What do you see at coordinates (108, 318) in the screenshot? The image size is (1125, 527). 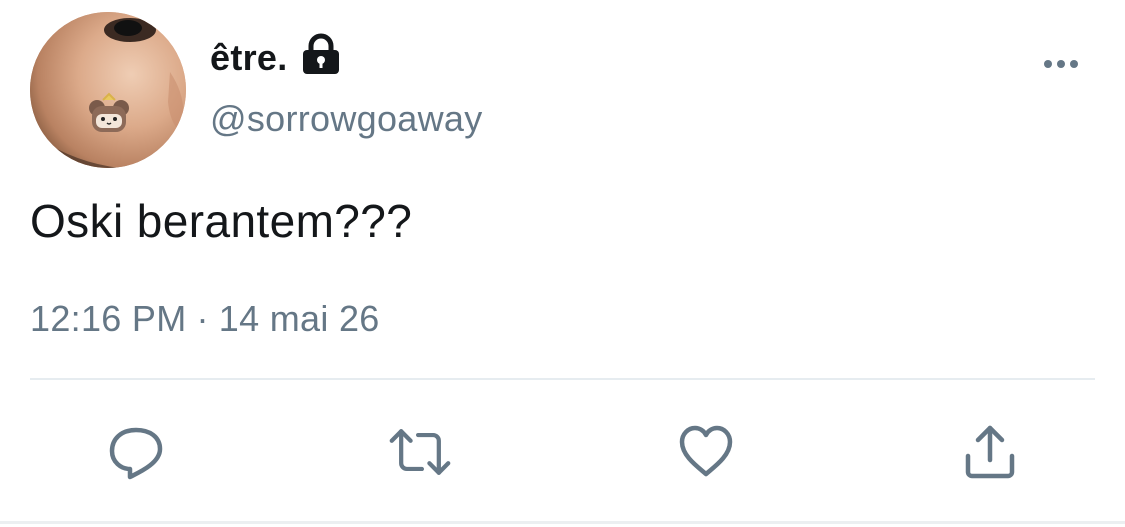 I see `tweet-time: 12:16 PM` at bounding box center [108, 318].